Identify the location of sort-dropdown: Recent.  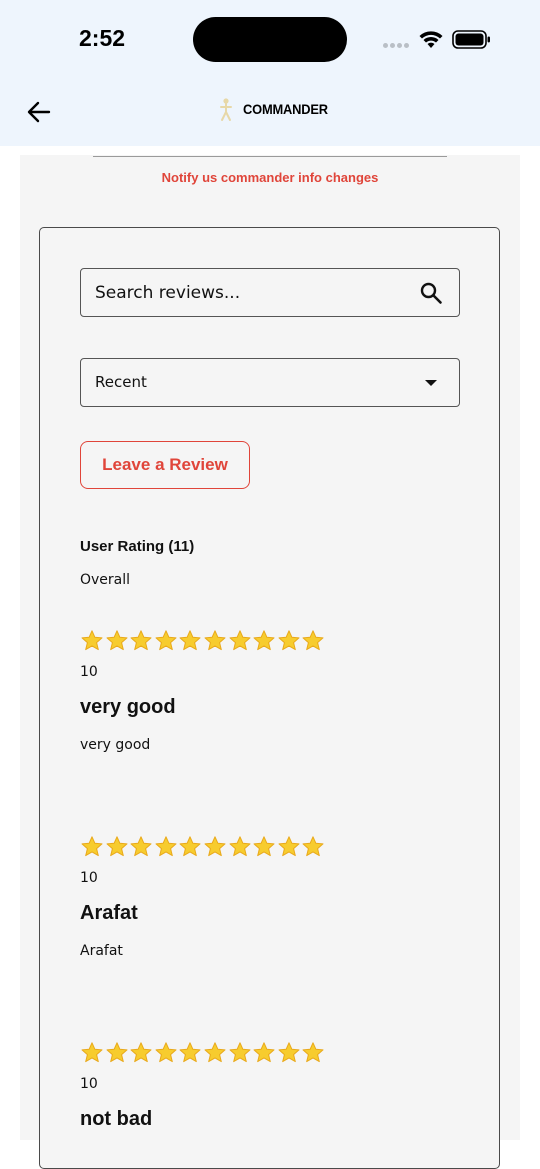
(270, 382).